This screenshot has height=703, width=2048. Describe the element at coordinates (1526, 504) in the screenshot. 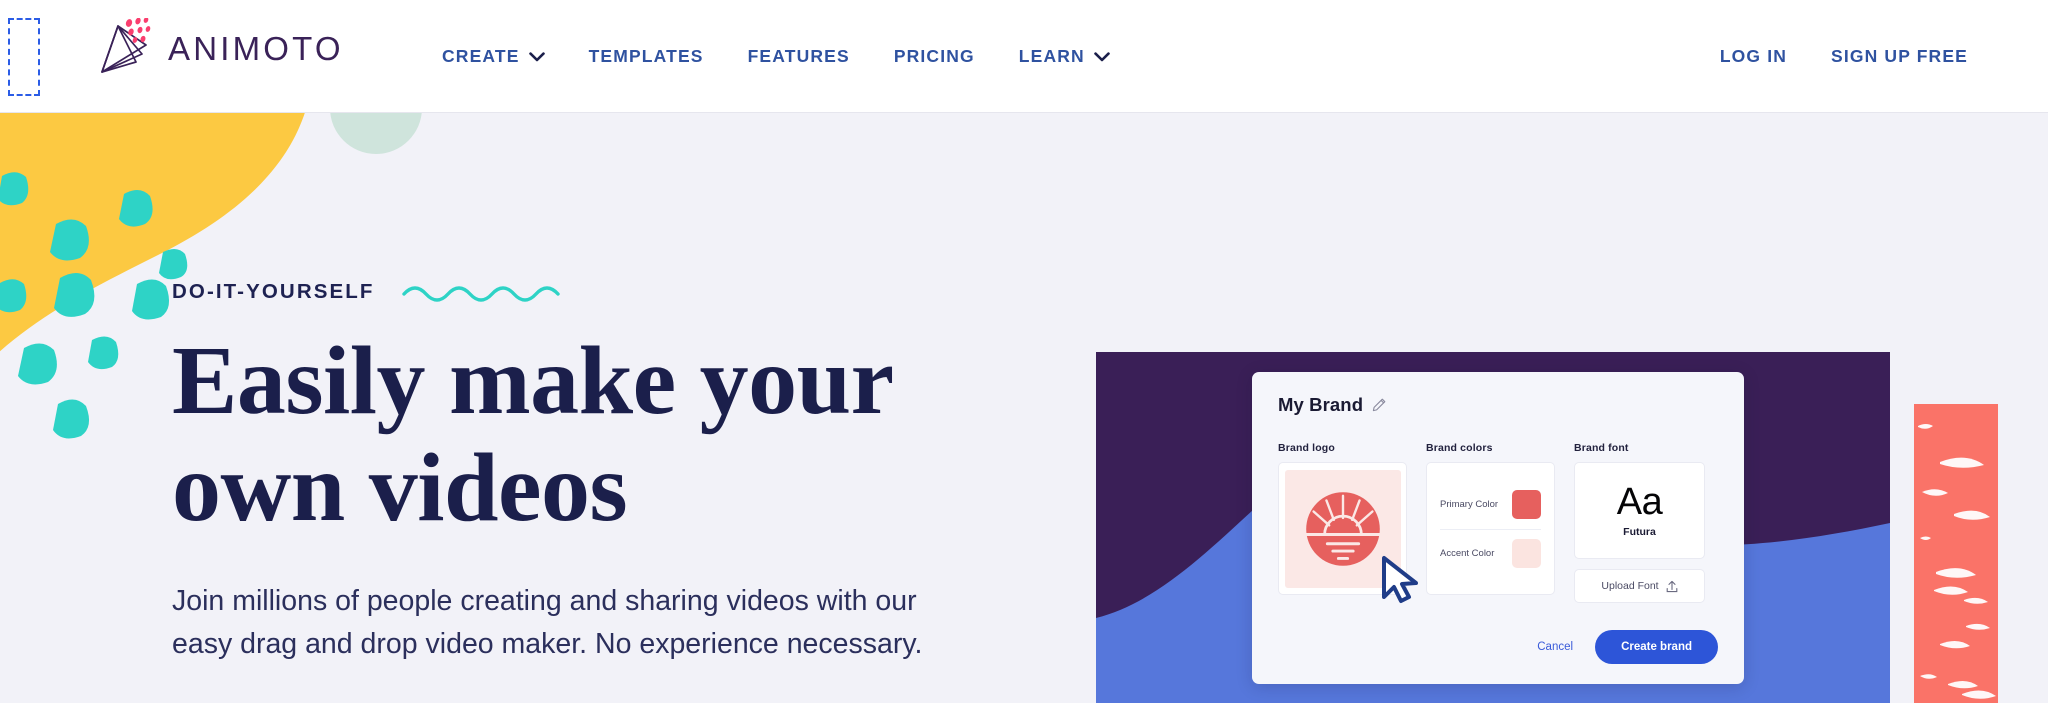

I see `primary-color-swatch` at that location.